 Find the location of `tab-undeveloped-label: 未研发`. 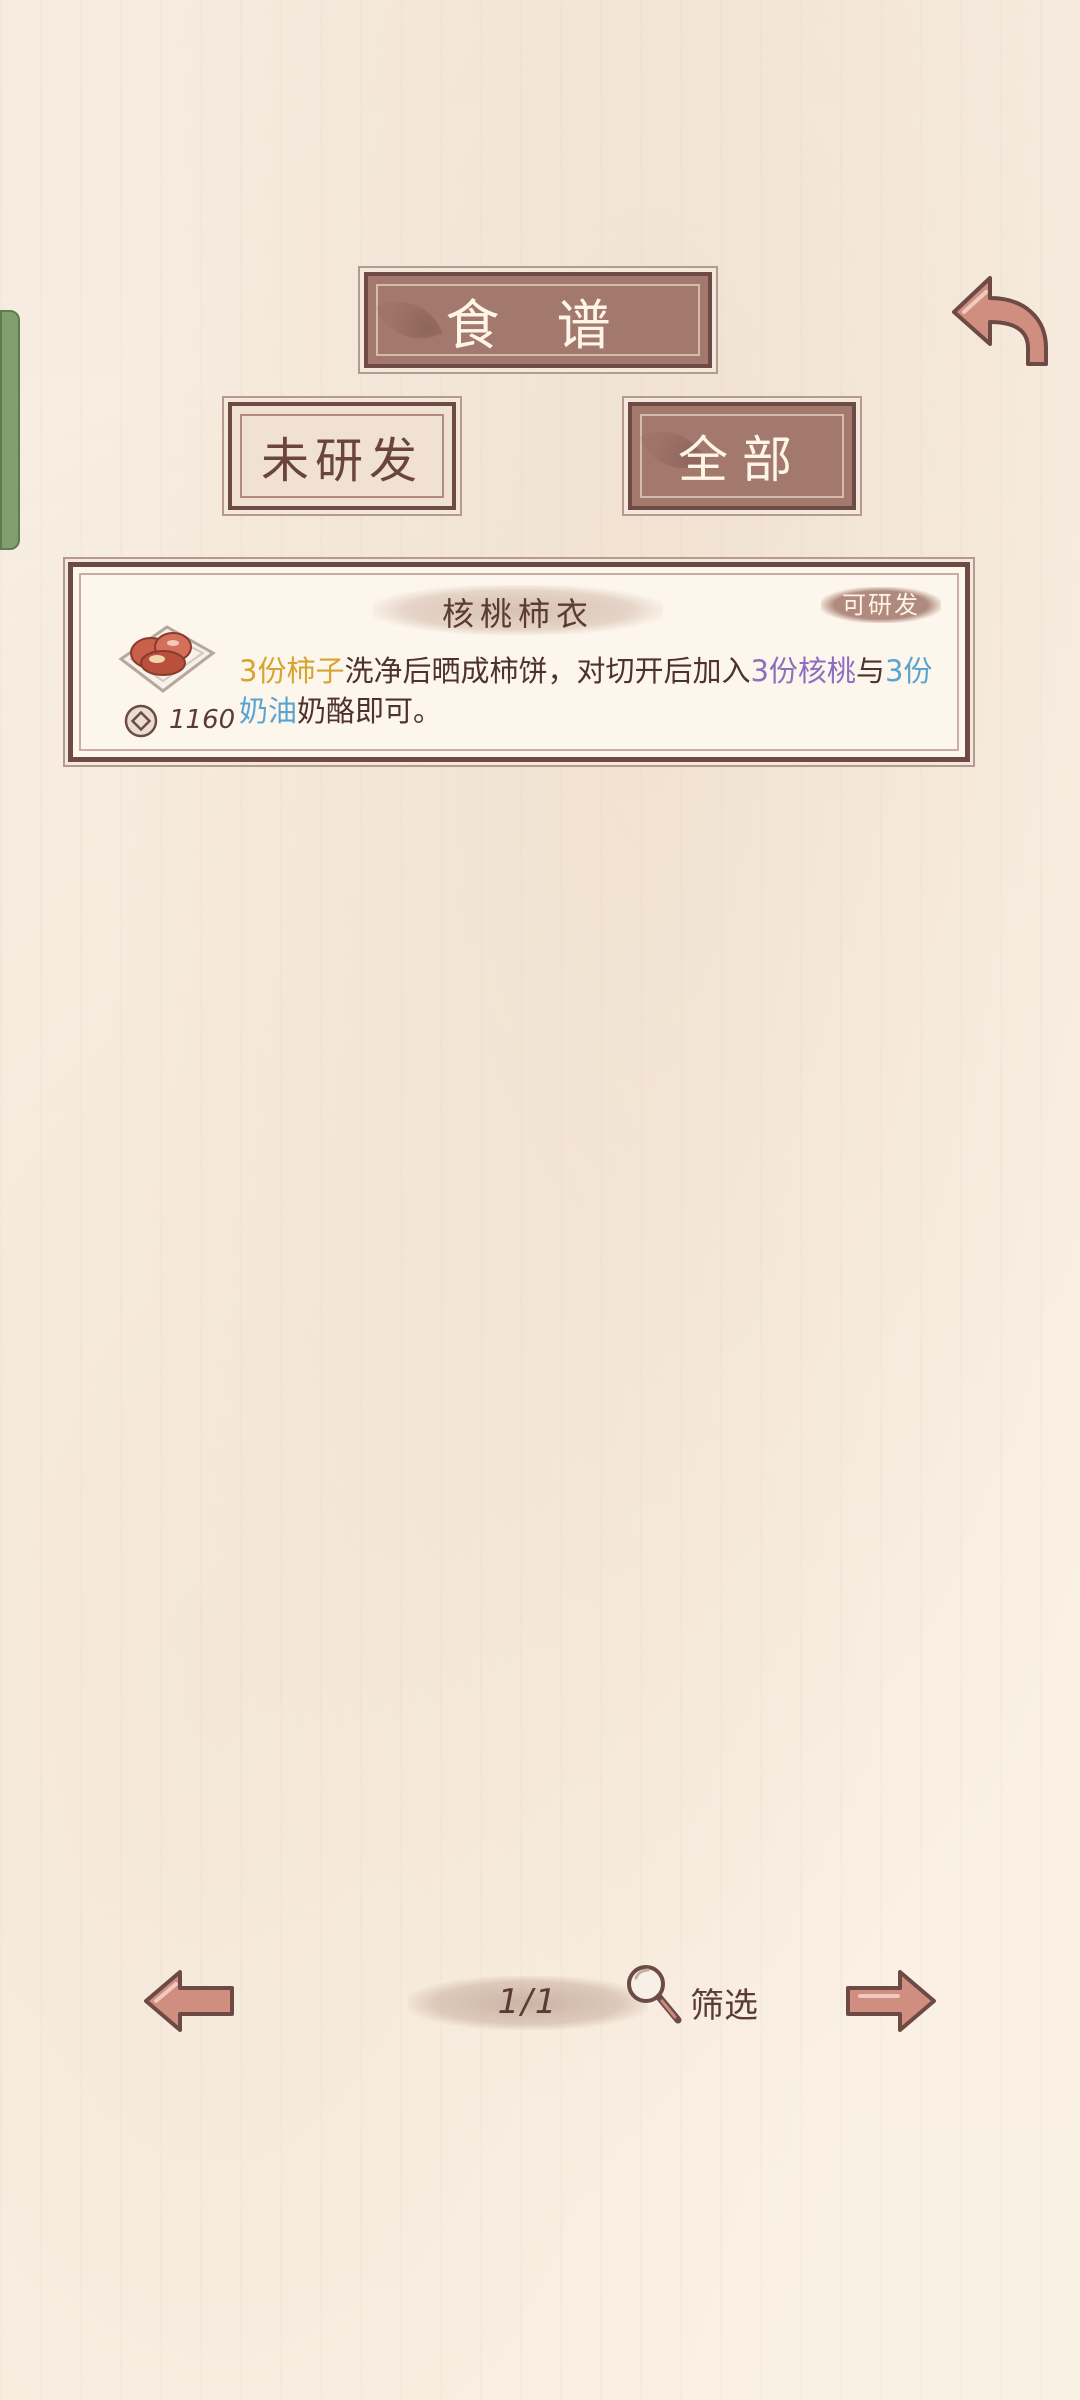

tab-undeveloped-label: 未研发 is located at coordinates (341, 461).